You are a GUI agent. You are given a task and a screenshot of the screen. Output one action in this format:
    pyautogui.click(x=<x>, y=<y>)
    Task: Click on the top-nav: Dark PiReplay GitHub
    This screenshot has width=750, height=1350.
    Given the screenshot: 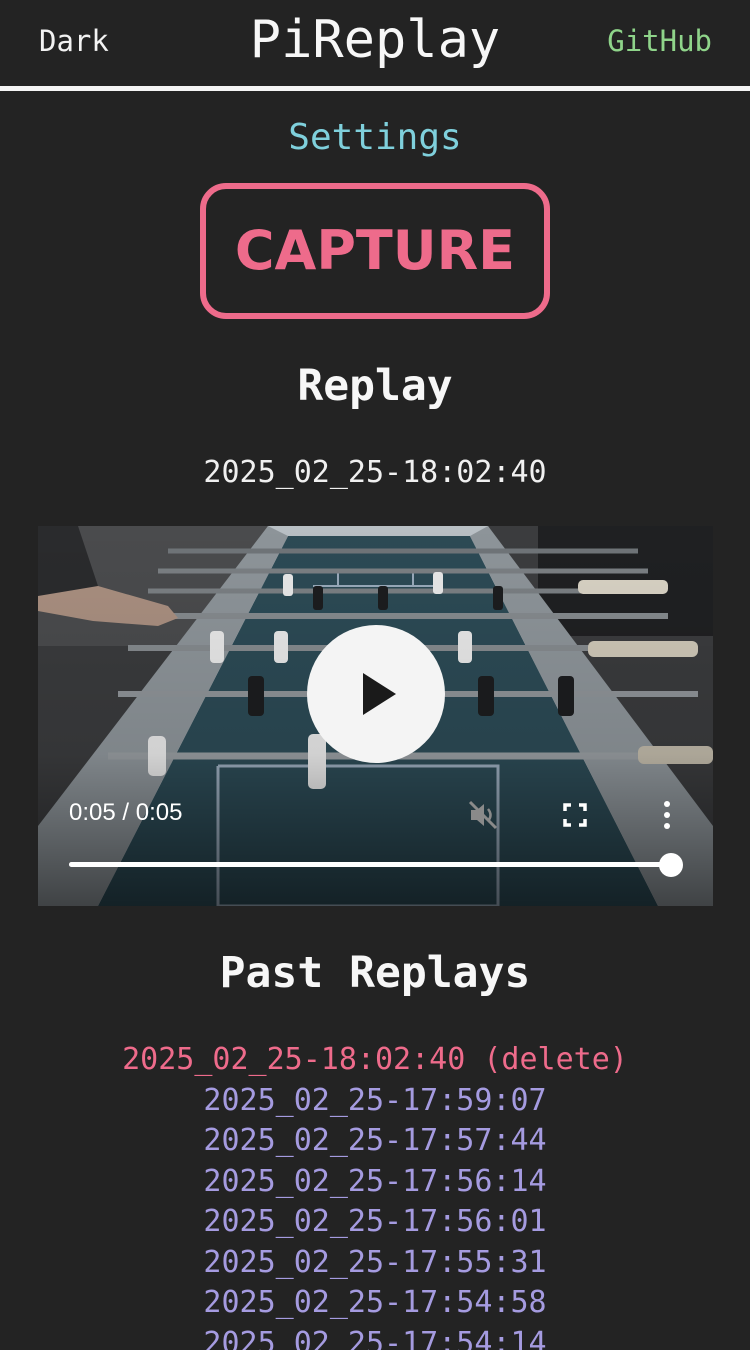 What is the action you would take?
    pyautogui.click(x=375, y=43)
    